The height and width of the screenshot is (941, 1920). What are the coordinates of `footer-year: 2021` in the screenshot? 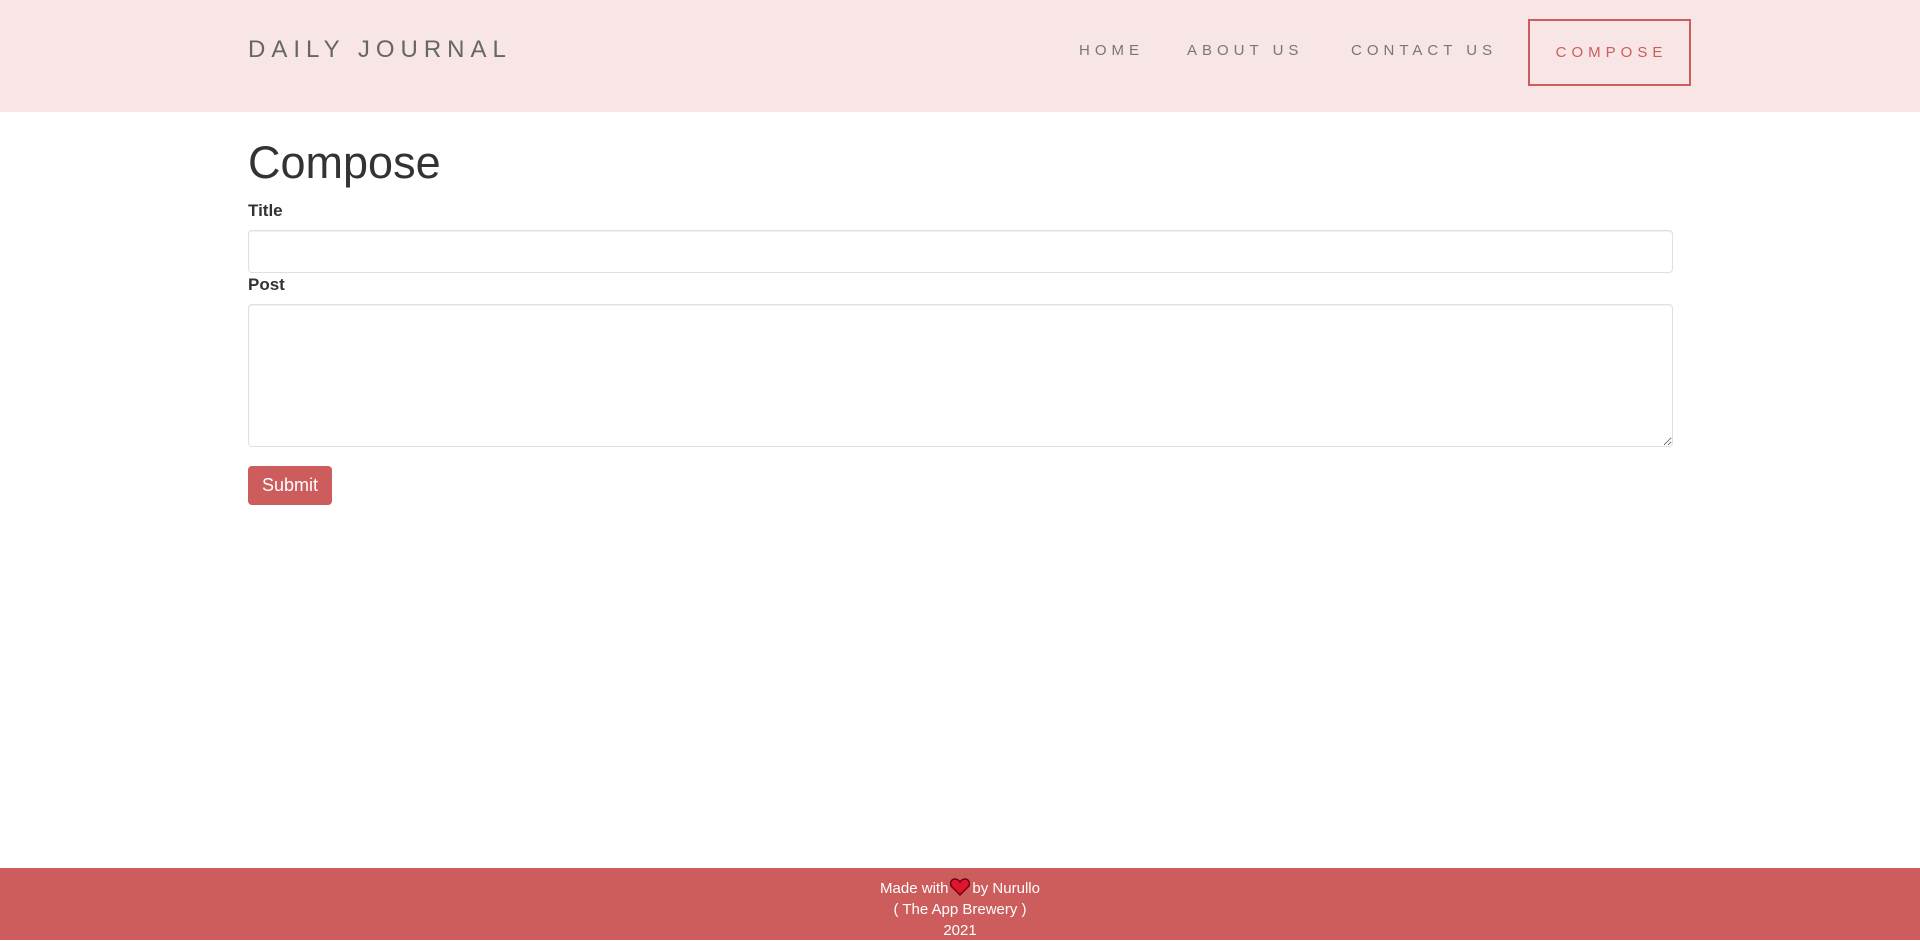 It's located at (960, 930).